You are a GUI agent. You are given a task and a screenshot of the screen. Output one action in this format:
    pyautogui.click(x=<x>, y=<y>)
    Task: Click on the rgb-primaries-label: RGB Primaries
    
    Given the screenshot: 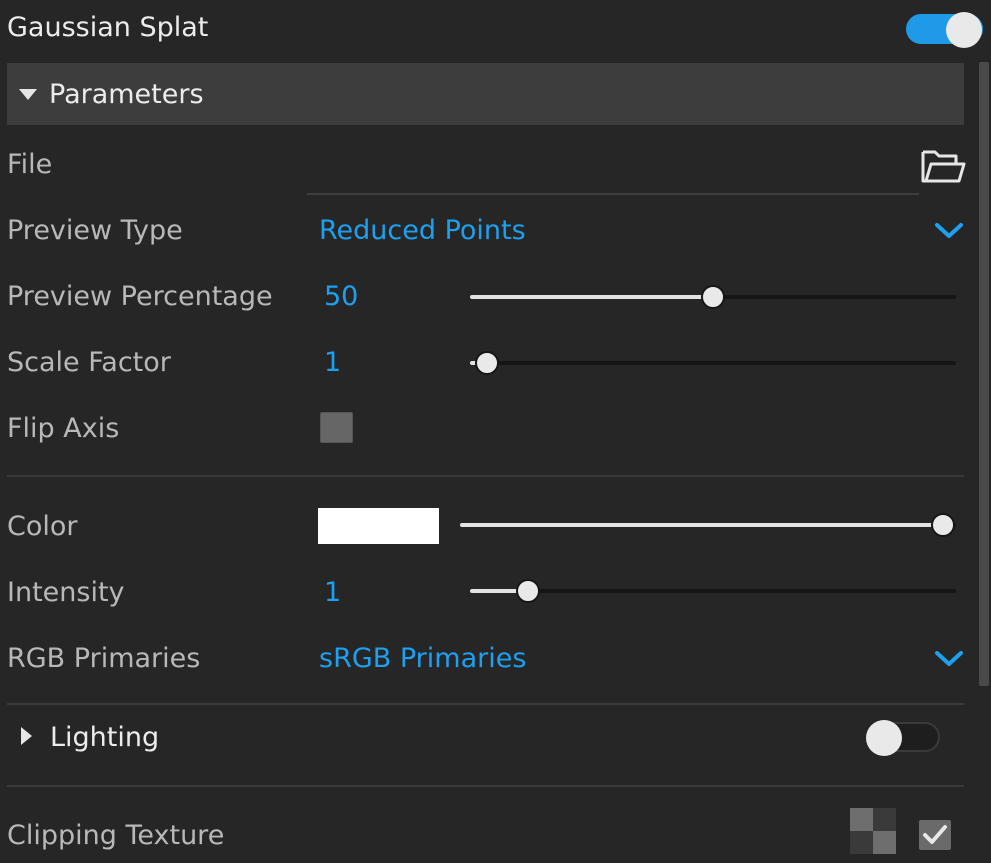 What is the action you would take?
    pyautogui.click(x=104, y=658)
    